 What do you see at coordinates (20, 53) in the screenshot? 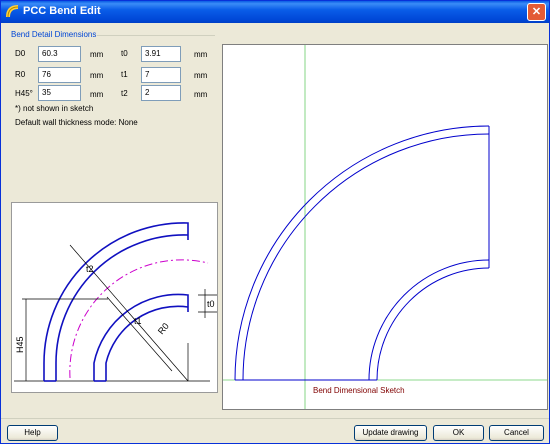
I see `d0-label: D0` at bounding box center [20, 53].